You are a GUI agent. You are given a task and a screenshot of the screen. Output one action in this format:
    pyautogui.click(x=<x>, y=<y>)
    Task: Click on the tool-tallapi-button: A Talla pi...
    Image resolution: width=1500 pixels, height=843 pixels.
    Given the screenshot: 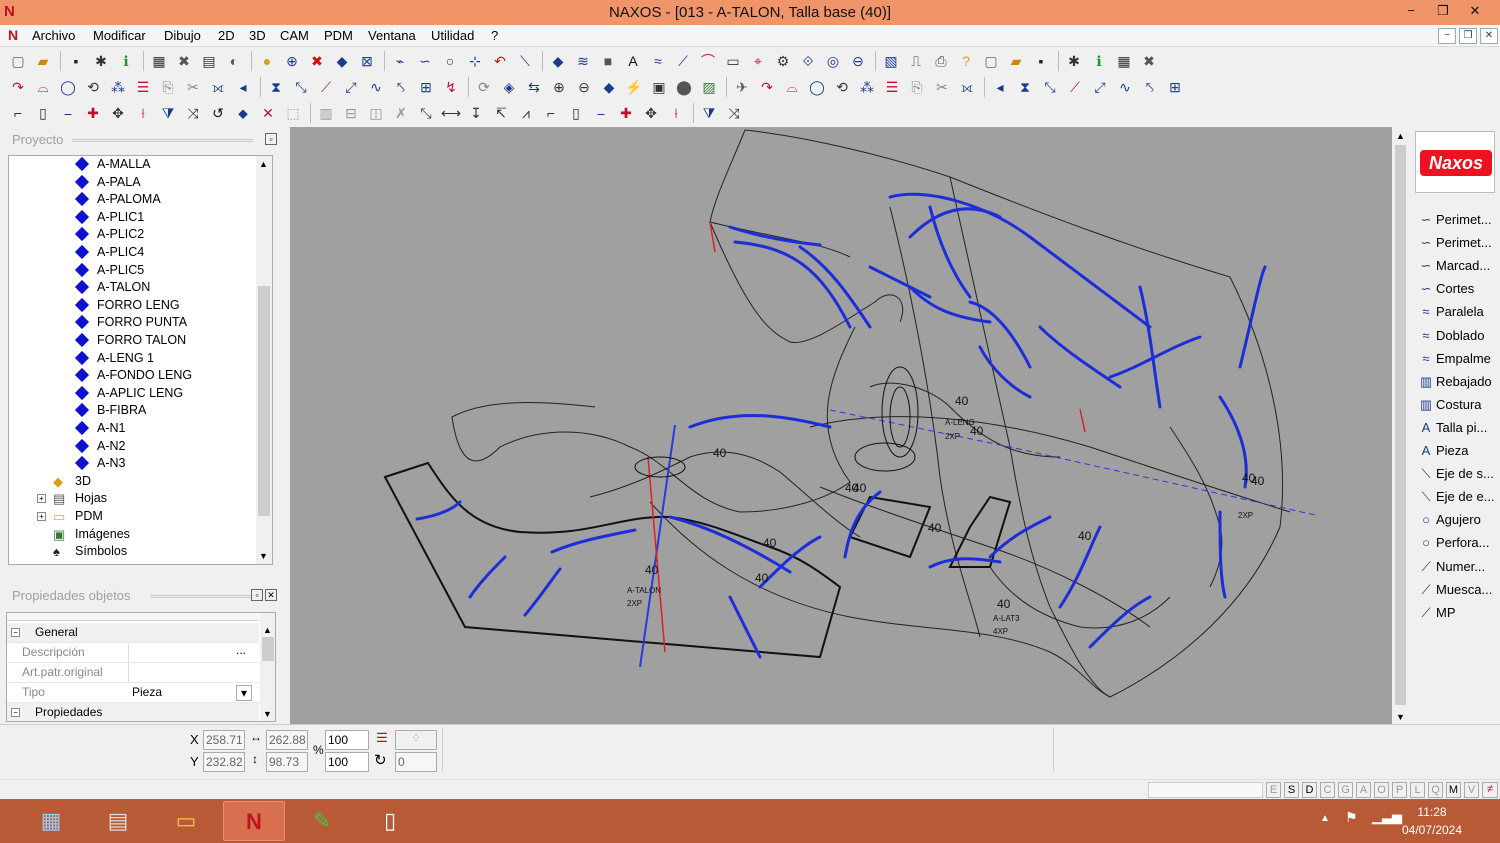 What is the action you would take?
    pyautogui.click(x=1458, y=428)
    